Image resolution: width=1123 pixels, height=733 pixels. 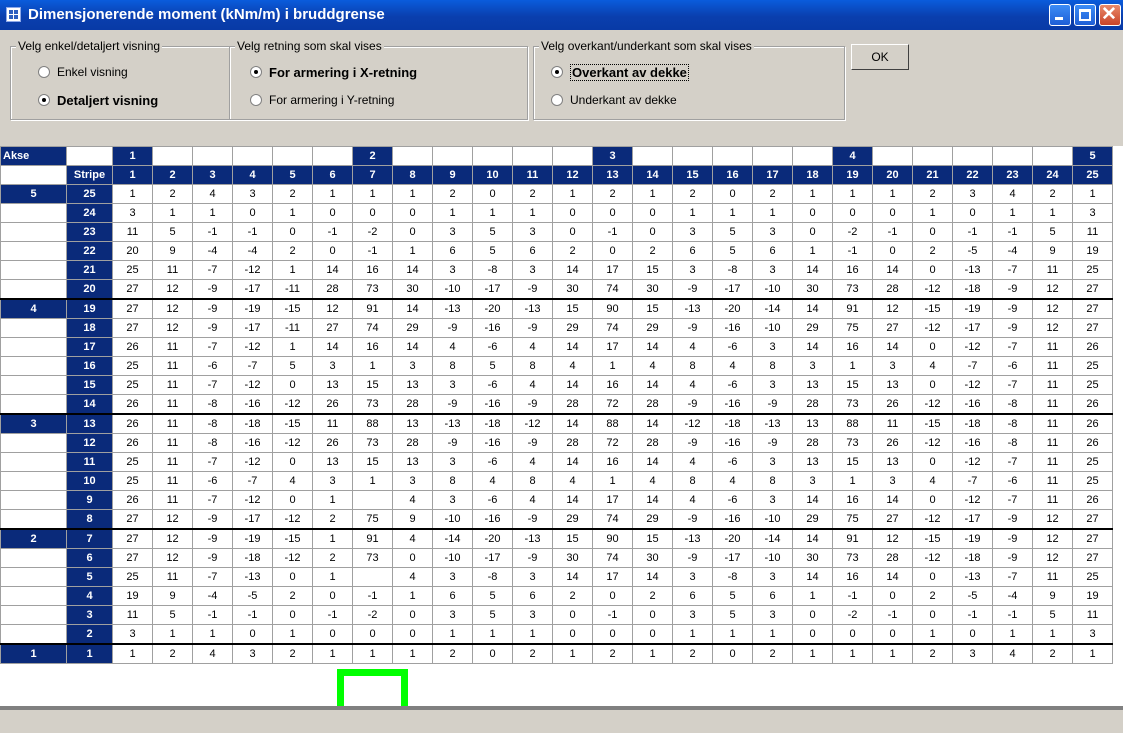 I want to click on value-cell: 25, so click(x=1092, y=385).